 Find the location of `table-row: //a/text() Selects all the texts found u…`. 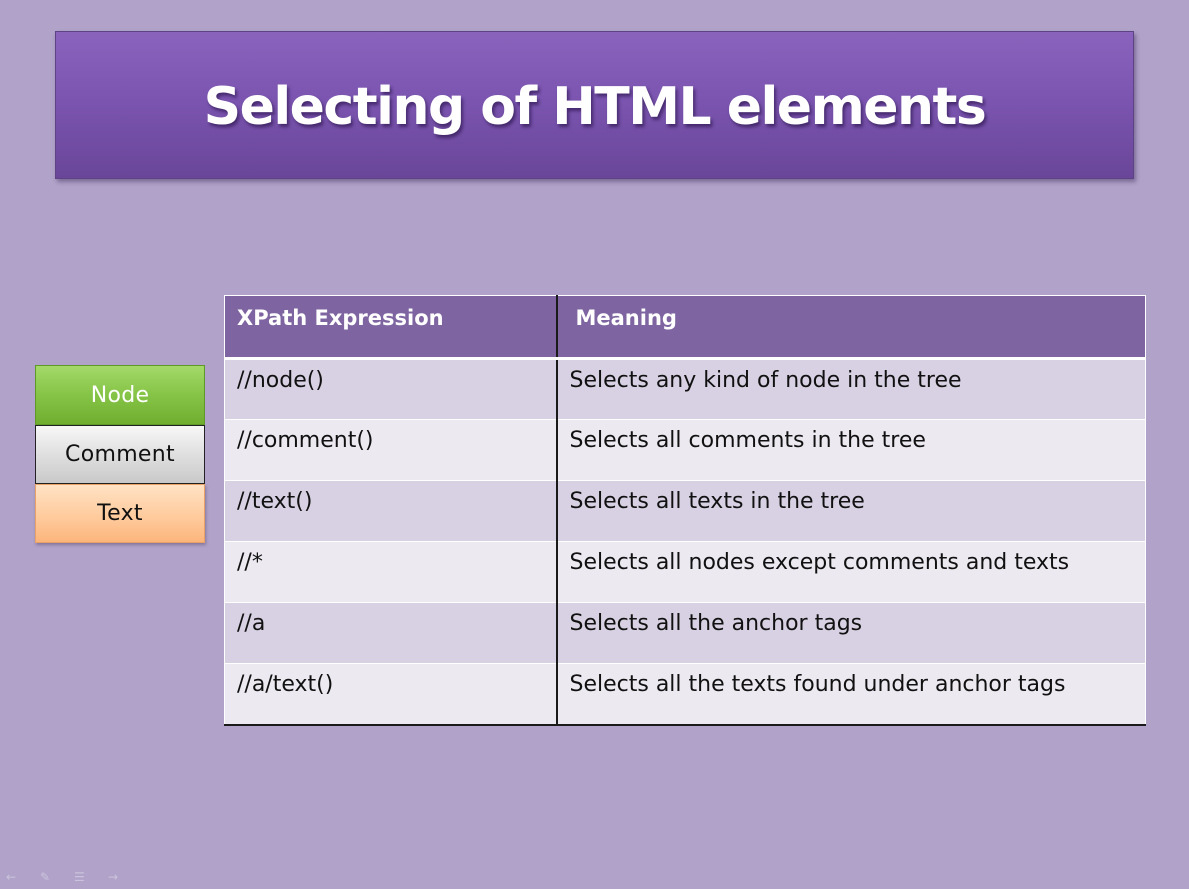

table-row: //a/text() Selects all the texts found u… is located at coordinates (685, 694).